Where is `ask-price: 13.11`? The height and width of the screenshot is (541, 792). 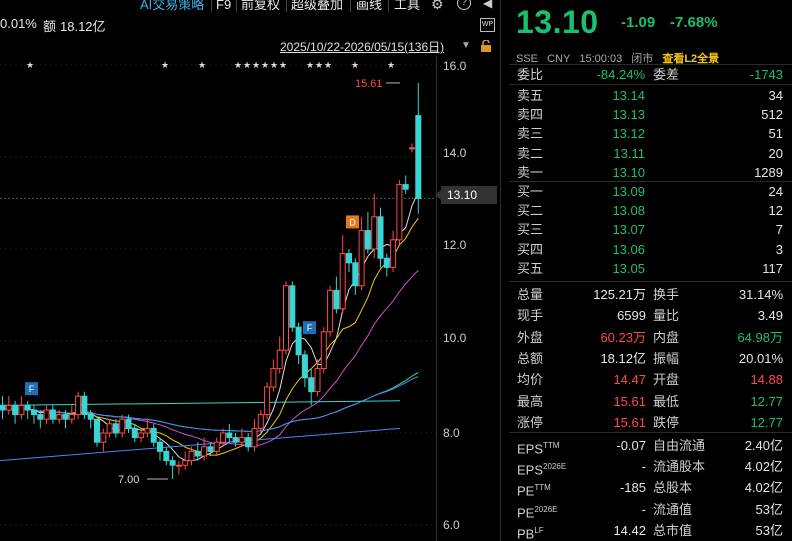
ask-price: 13.11 is located at coordinates (629, 153).